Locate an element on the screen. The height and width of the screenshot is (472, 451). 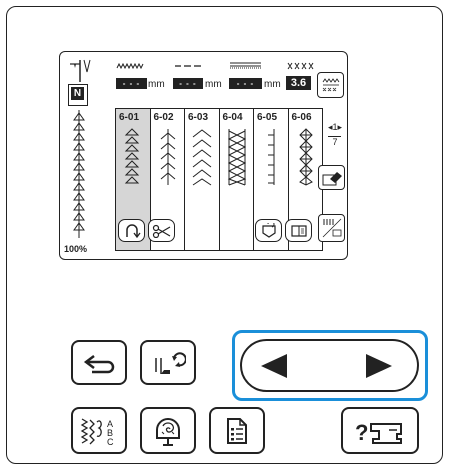
stitch-chevron-icon is located at coordinates (202, 157).